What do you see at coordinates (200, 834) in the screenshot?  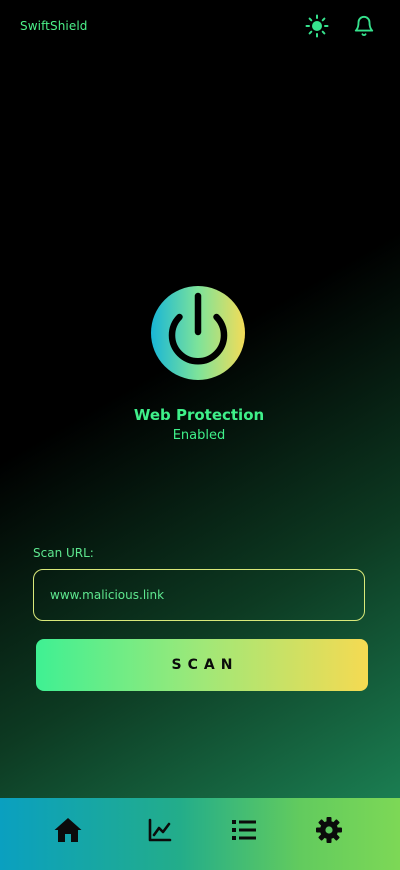 I see `bottom-nav` at bounding box center [200, 834].